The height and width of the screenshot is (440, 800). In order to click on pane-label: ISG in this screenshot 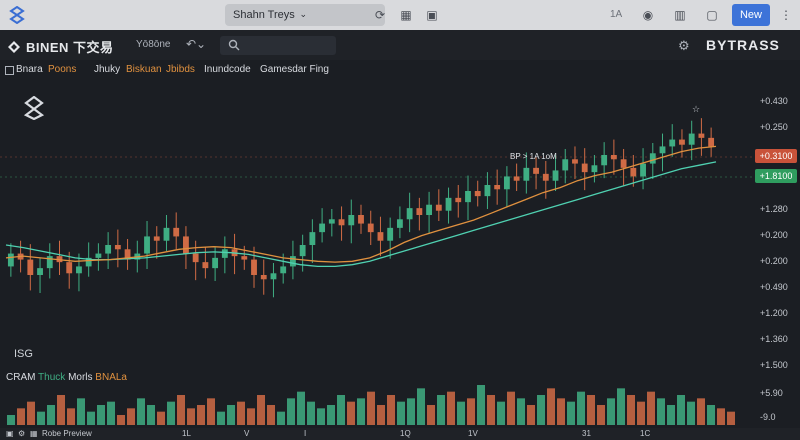, I will do `click(23, 354)`.